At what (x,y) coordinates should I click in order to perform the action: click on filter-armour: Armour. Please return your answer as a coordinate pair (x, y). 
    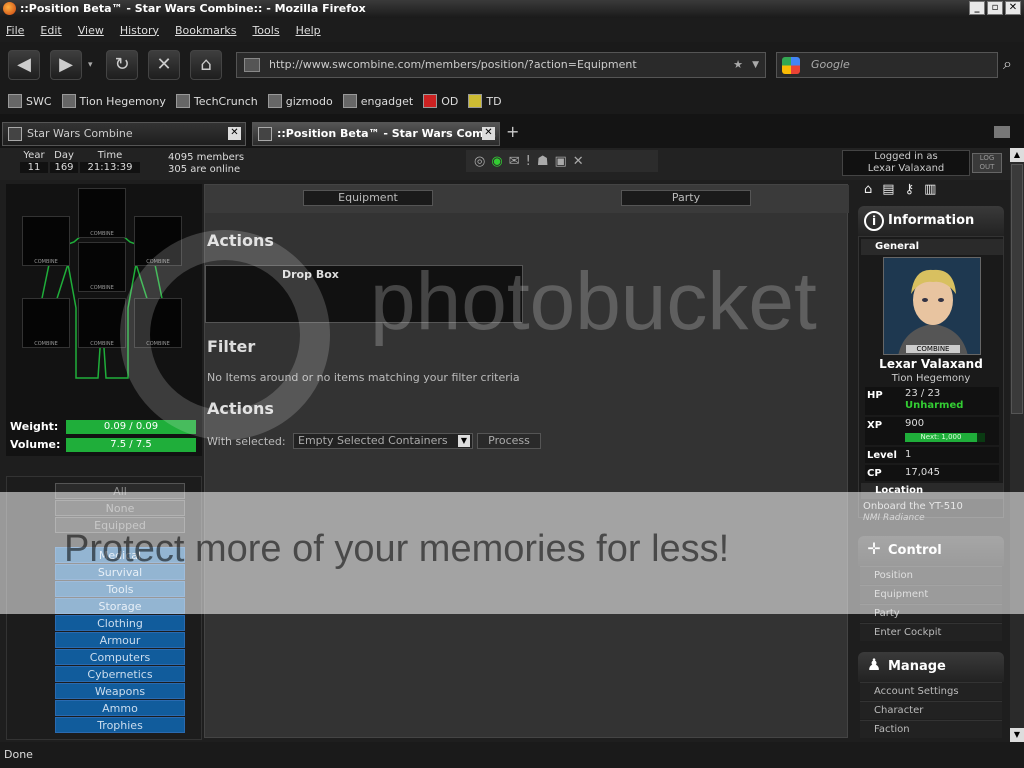
    Looking at the image, I should click on (120, 640).